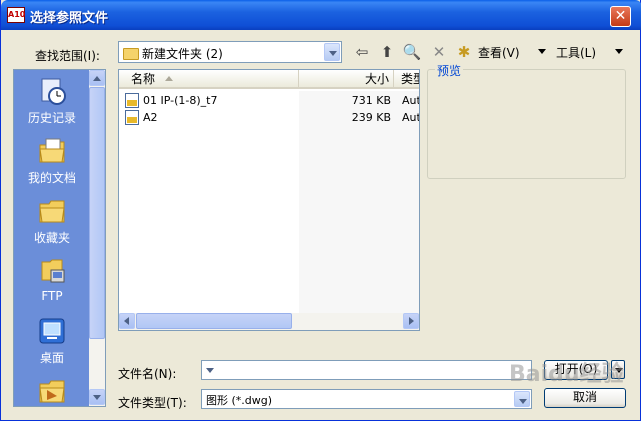  What do you see at coordinates (620, 16) in the screenshot?
I see `close-button: ✕` at bounding box center [620, 16].